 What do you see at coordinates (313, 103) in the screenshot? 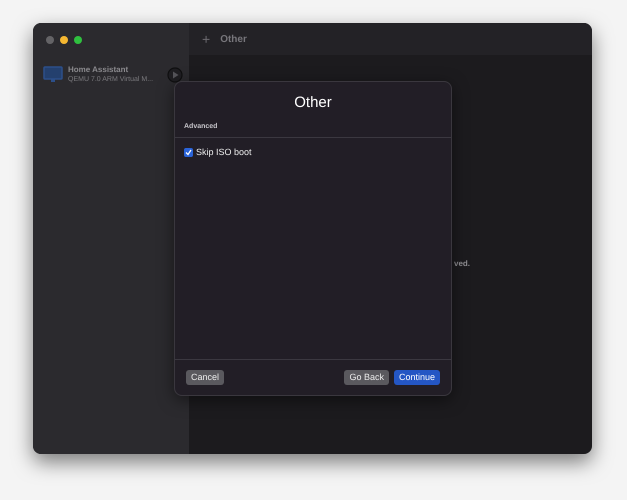
I see `dialog-title: Other` at bounding box center [313, 103].